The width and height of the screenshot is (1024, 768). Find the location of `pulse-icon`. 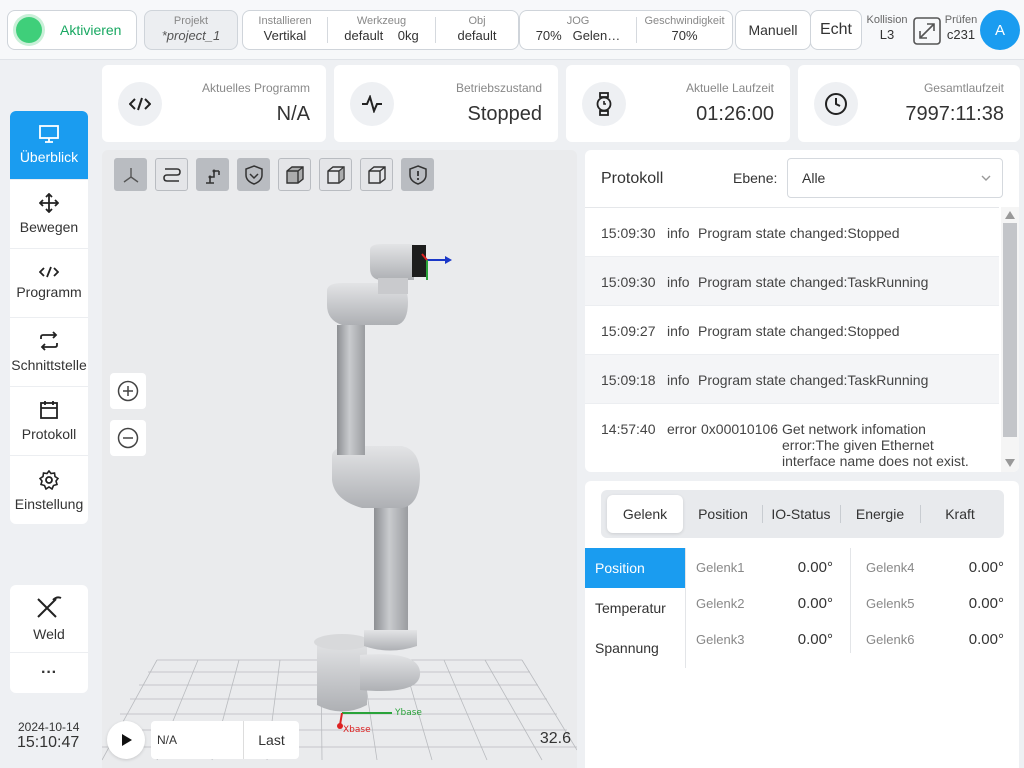

pulse-icon is located at coordinates (372, 104).